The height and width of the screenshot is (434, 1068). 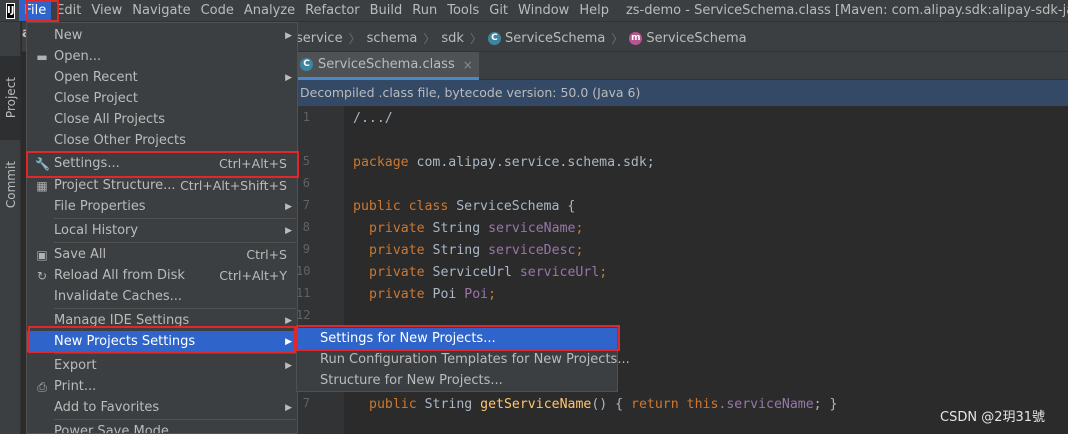 What do you see at coordinates (444, 294) in the screenshot?
I see `type: Poi` at bounding box center [444, 294].